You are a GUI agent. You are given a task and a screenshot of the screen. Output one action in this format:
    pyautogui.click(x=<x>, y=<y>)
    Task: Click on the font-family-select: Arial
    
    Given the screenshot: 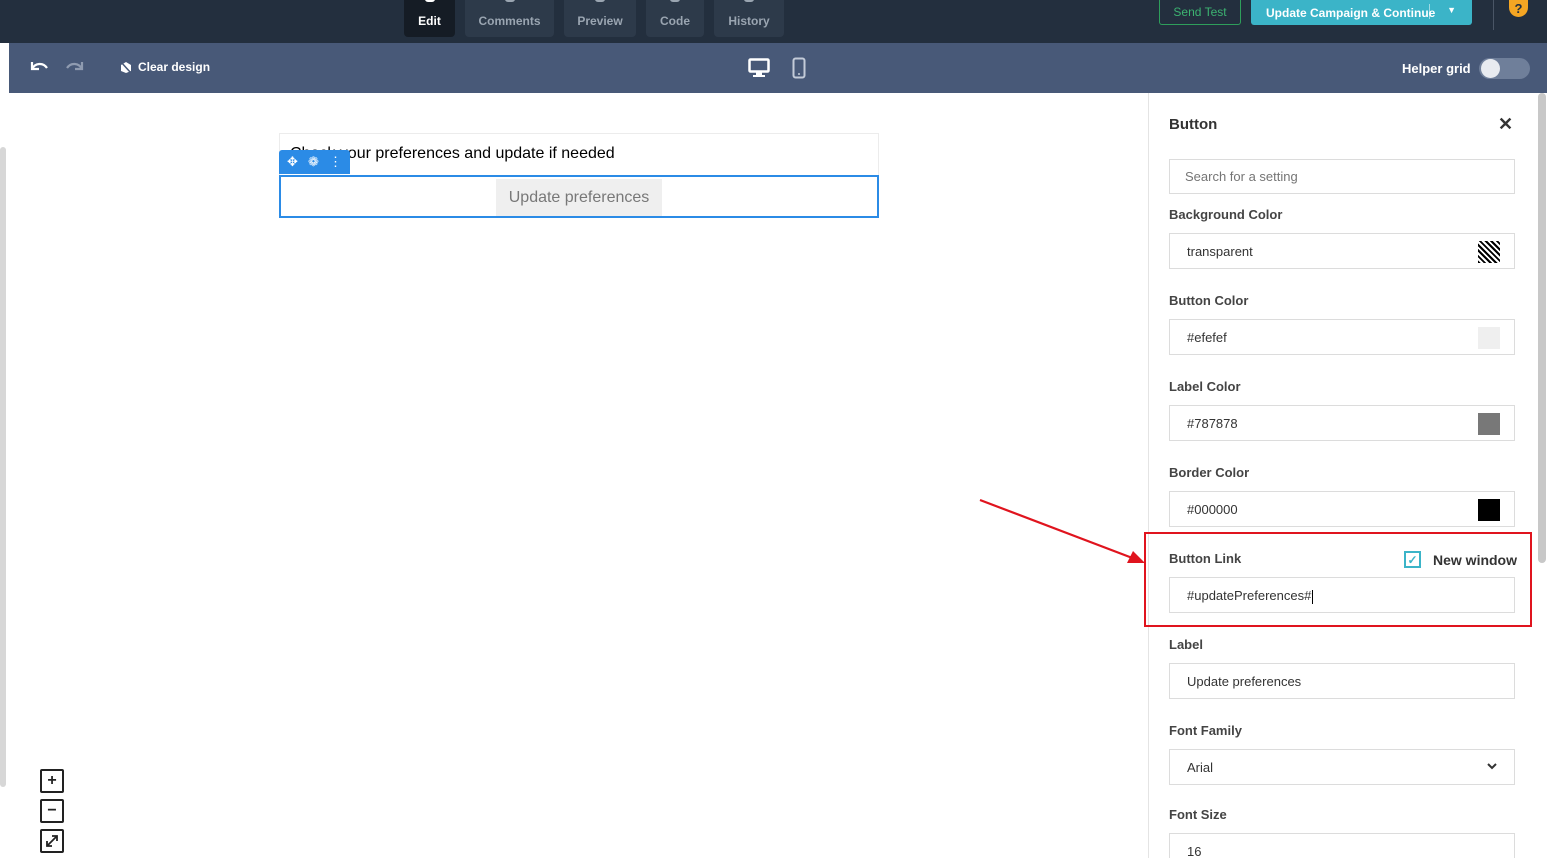 What is the action you would take?
    pyautogui.click(x=1342, y=767)
    